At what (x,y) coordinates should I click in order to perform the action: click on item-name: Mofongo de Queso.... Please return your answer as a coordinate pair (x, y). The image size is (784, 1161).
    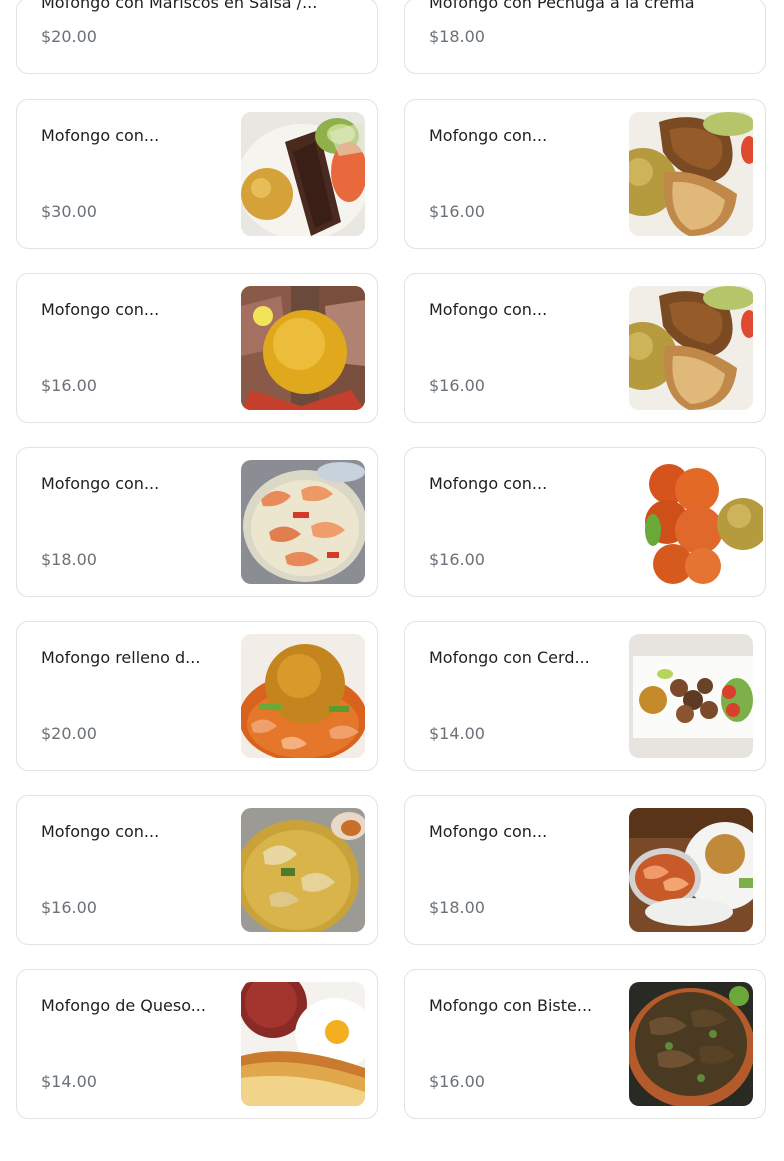
    Looking at the image, I should click on (123, 1005).